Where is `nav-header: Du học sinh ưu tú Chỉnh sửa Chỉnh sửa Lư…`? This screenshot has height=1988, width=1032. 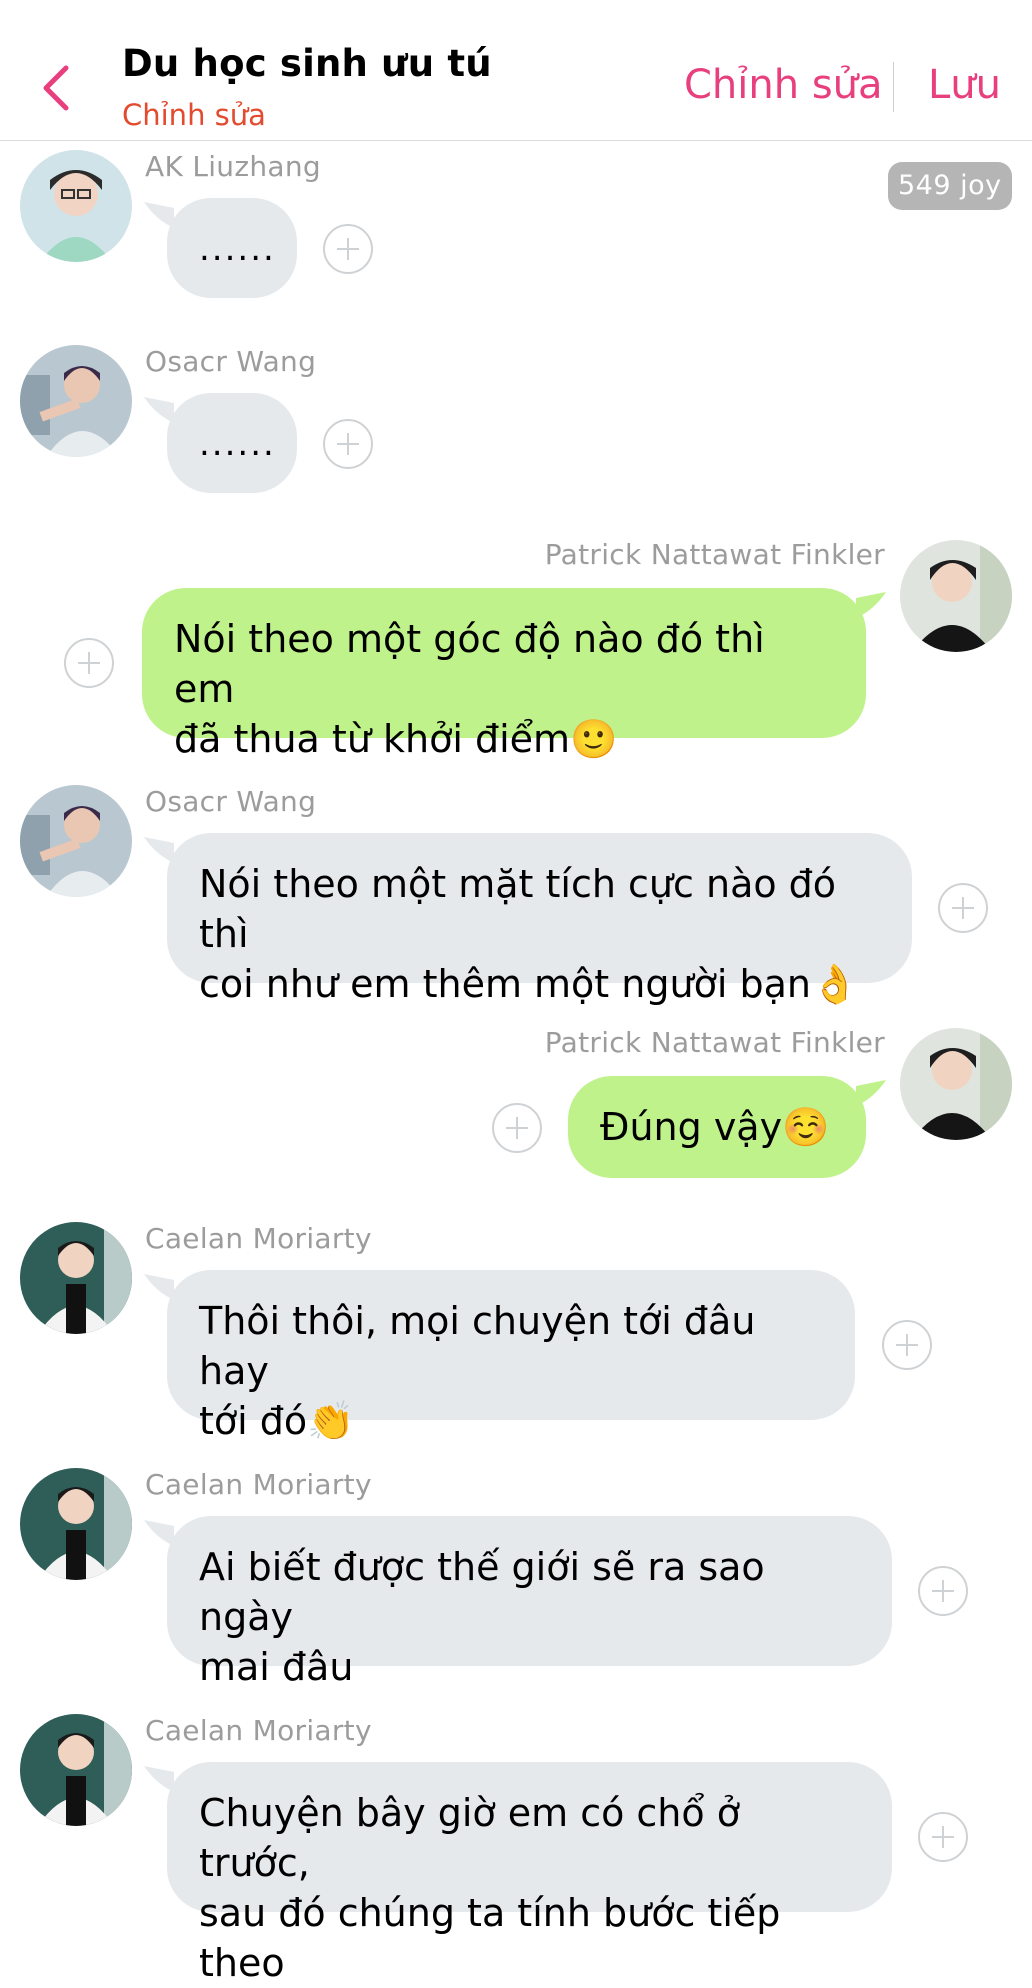
nav-header: Du học sinh ưu tú Chỉnh sửa Chỉnh sửa Lư… is located at coordinates (516, 70).